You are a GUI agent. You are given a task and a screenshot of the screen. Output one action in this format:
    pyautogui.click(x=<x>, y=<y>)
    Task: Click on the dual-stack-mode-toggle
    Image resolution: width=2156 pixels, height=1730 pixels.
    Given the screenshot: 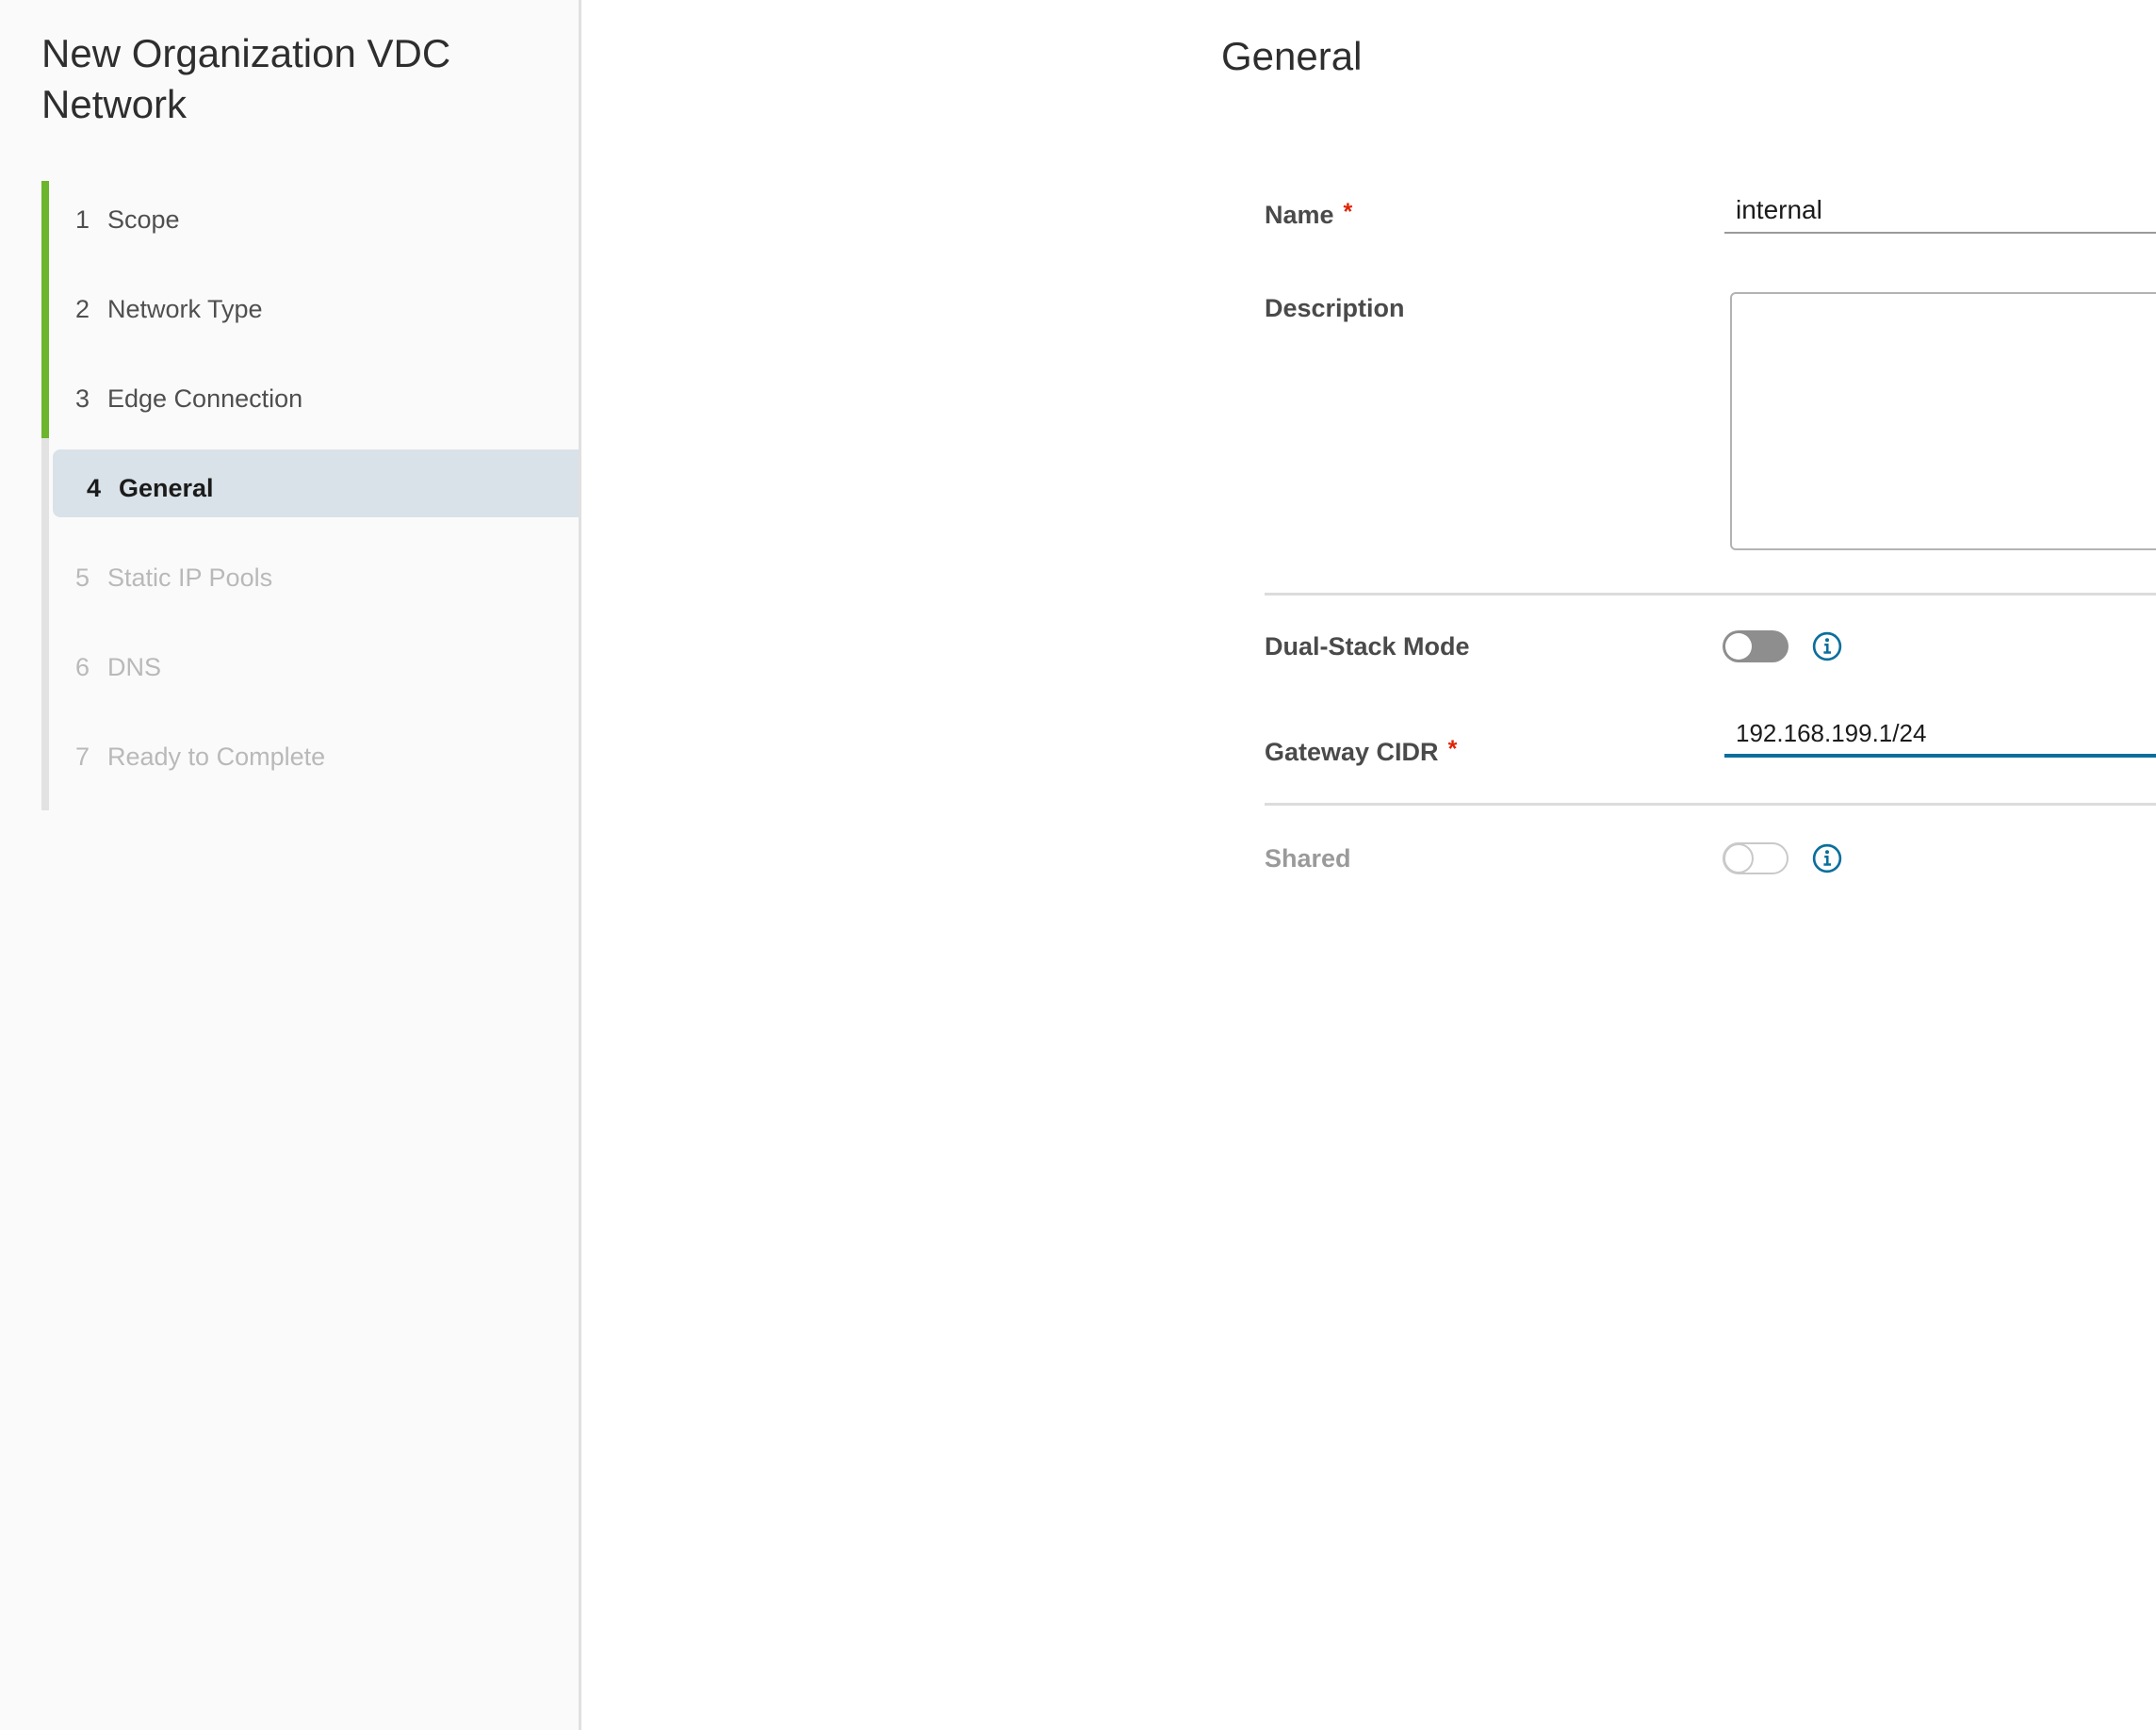 What is the action you would take?
    pyautogui.click(x=1756, y=646)
    